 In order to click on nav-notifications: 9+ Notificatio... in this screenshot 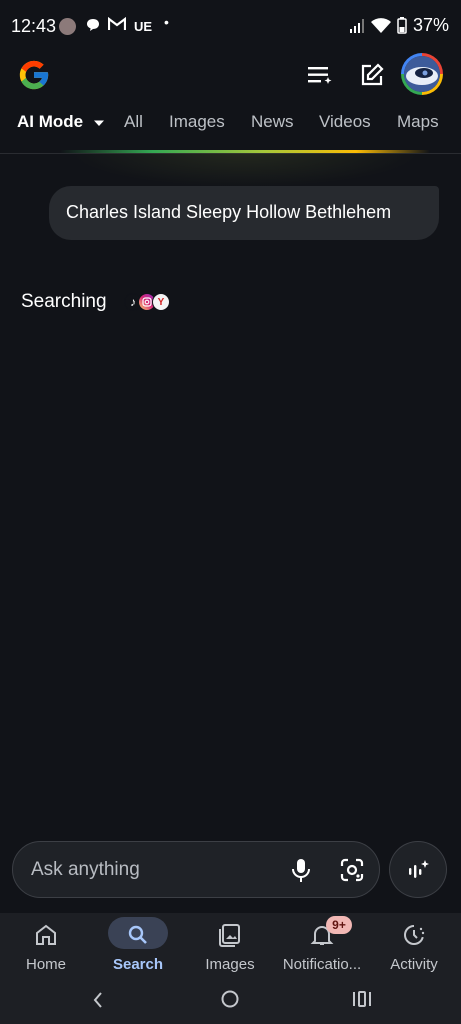, I will do `click(322, 946)`.